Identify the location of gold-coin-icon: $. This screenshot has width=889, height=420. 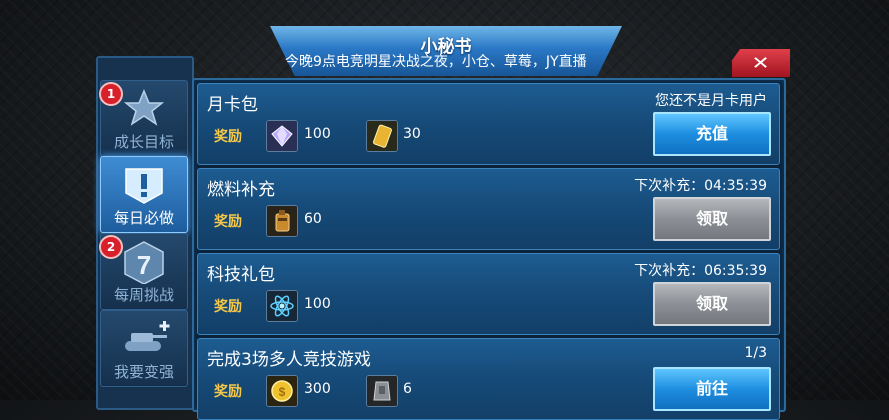
(282, 391).